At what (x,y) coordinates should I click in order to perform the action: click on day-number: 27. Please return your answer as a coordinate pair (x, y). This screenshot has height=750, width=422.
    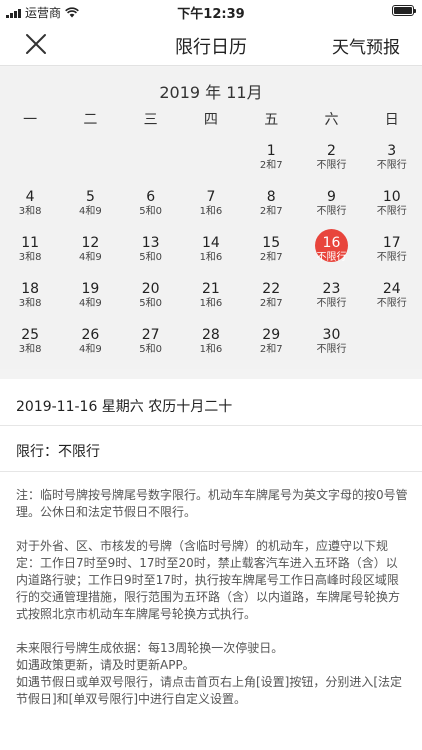
    Looking at the image, I should click on (150, 335).